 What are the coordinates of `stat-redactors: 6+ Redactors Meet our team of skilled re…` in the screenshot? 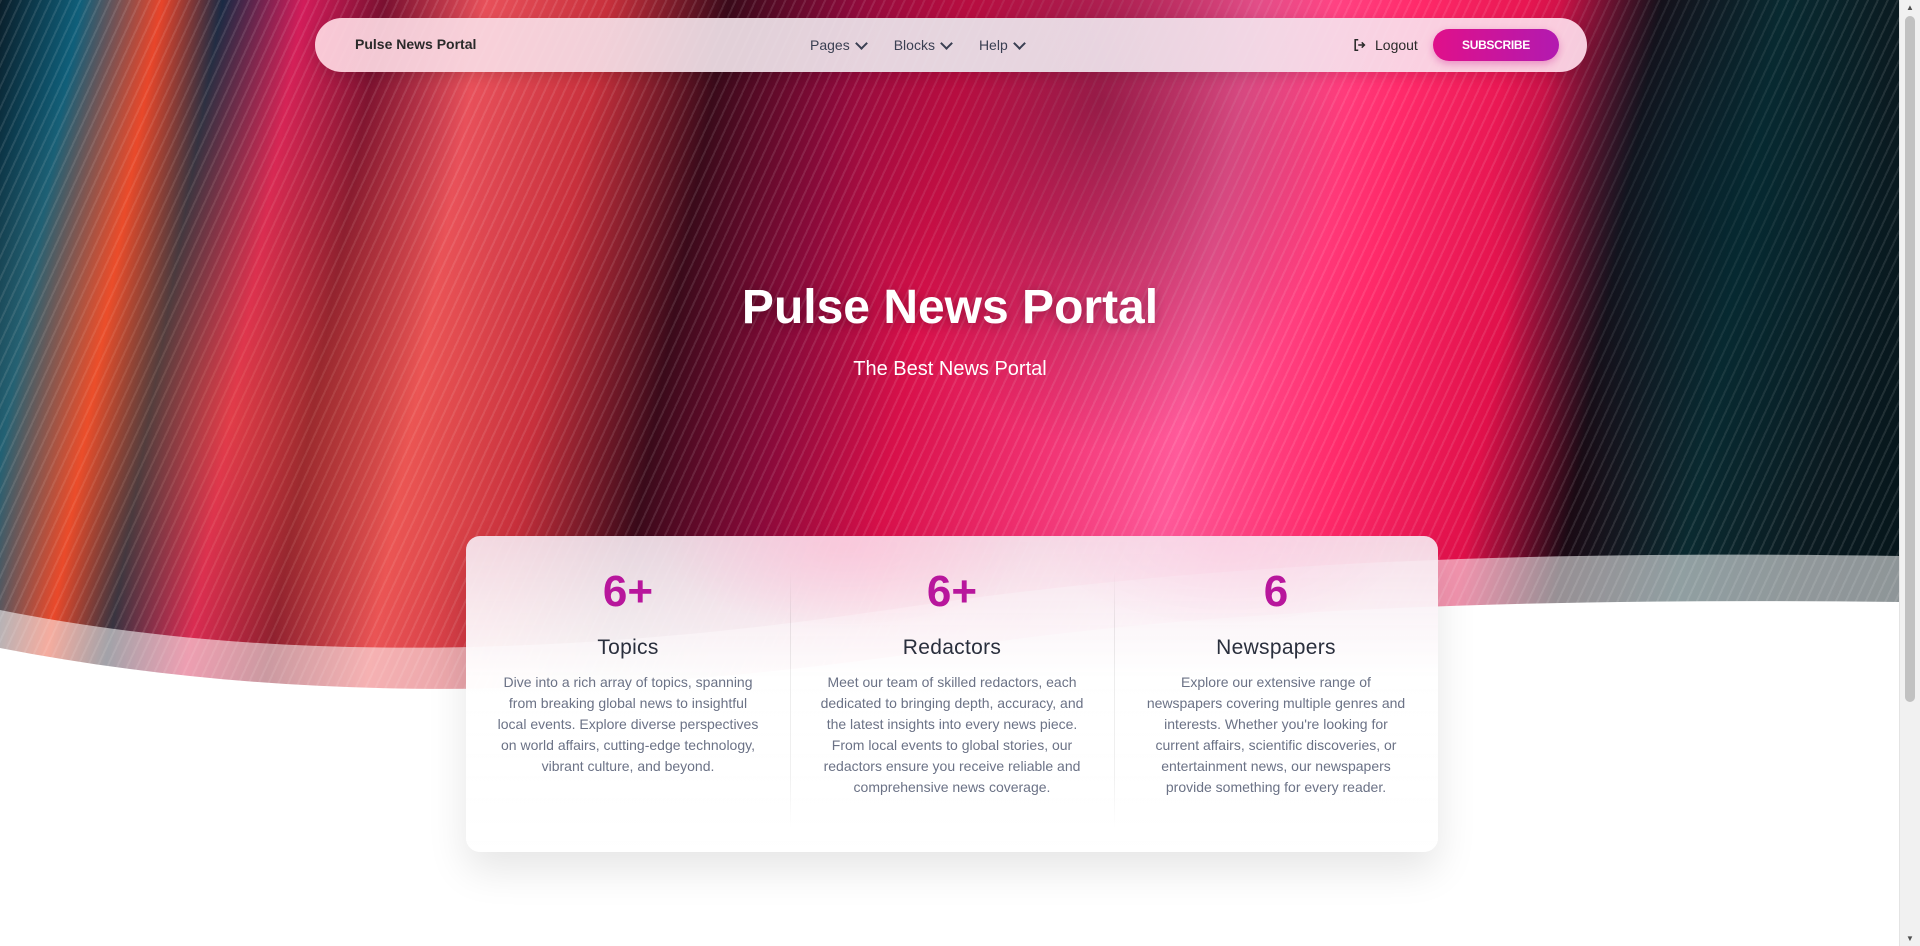 It's located at (952, 694).